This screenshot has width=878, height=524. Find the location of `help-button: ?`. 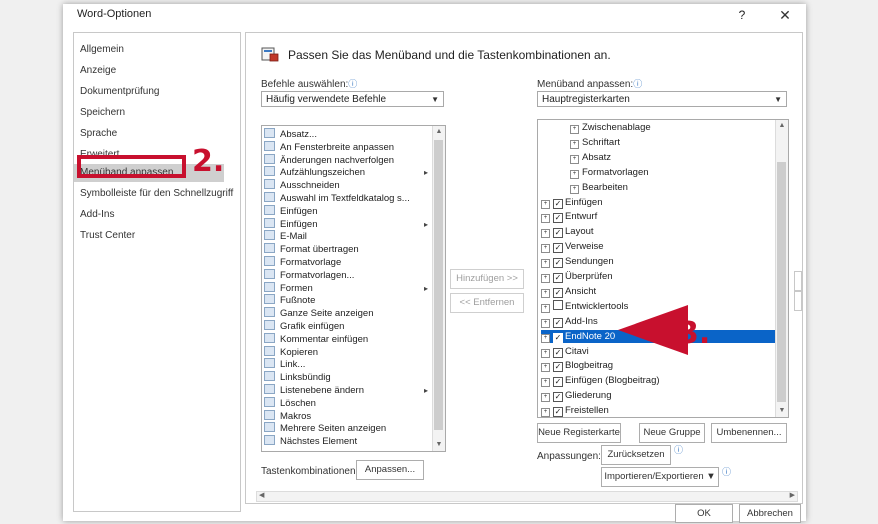

help-button: ? is located at coordinates (742, 15).